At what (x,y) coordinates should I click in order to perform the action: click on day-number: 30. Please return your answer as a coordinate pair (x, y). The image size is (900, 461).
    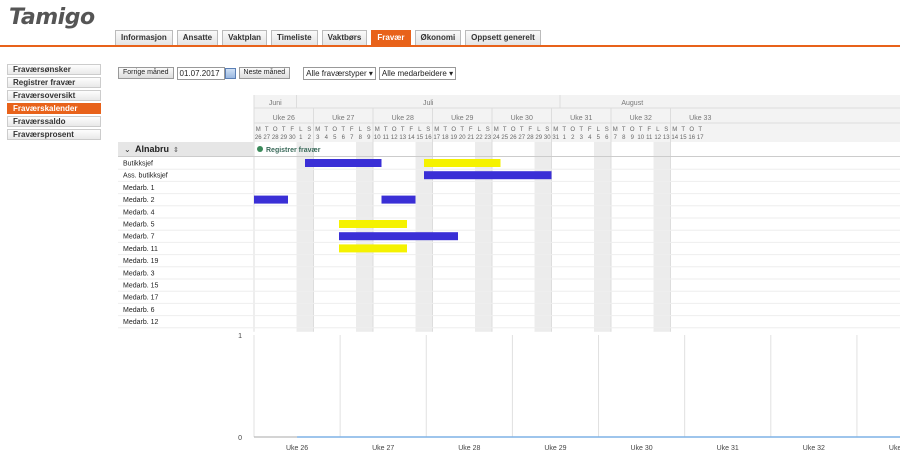
    Looking at the image, I should click on (547, 138).